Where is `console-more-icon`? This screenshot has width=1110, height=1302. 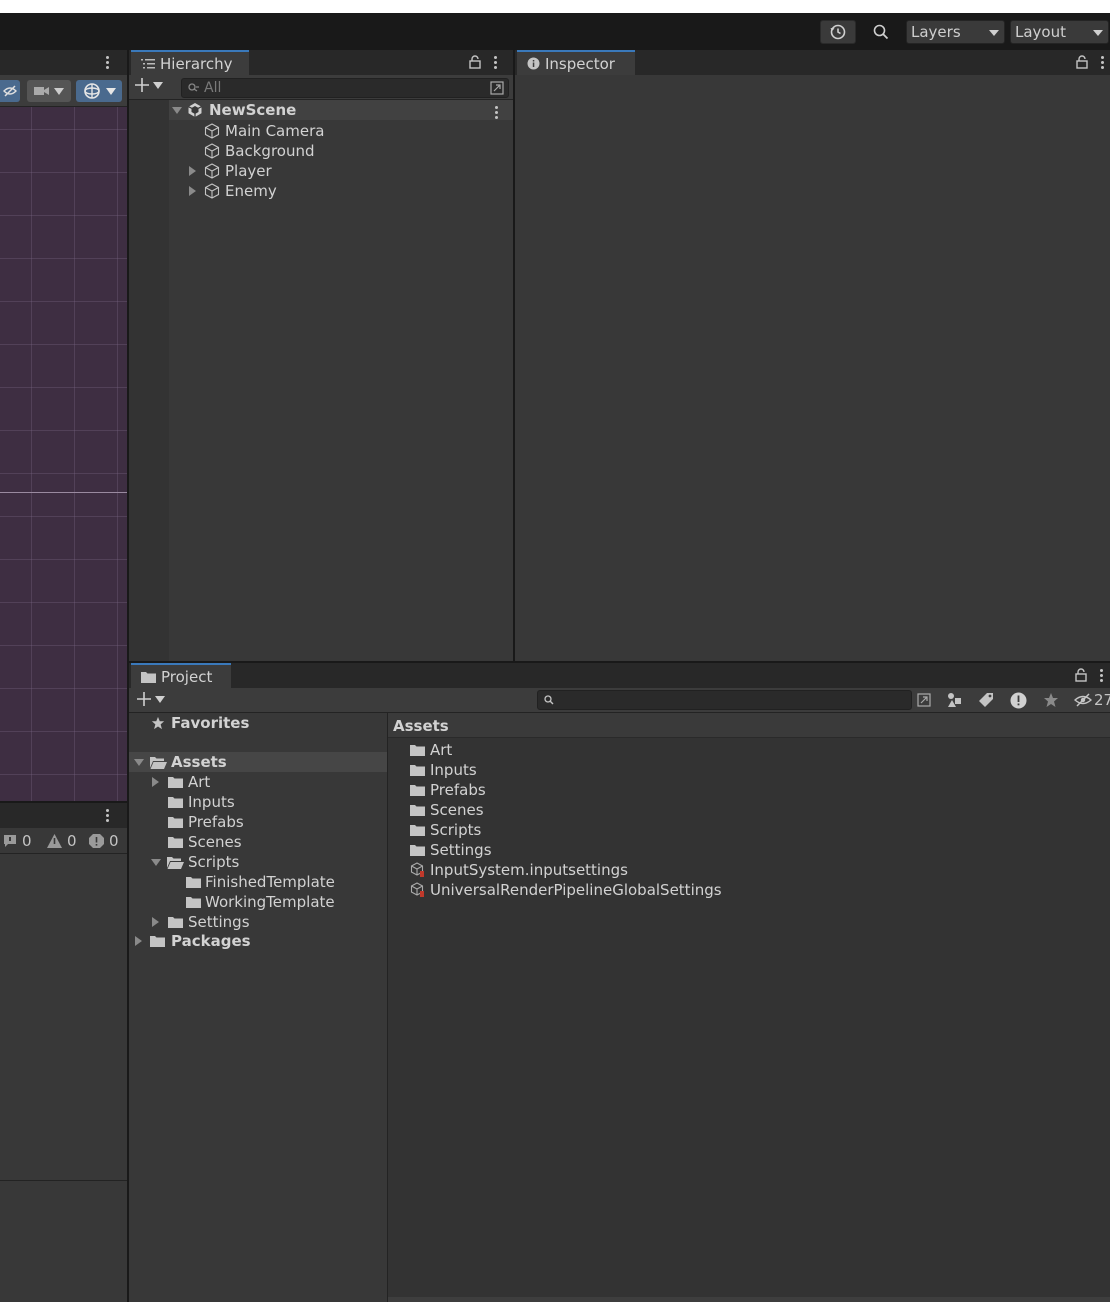
console-more-icon is located at coordinates (107, 815).